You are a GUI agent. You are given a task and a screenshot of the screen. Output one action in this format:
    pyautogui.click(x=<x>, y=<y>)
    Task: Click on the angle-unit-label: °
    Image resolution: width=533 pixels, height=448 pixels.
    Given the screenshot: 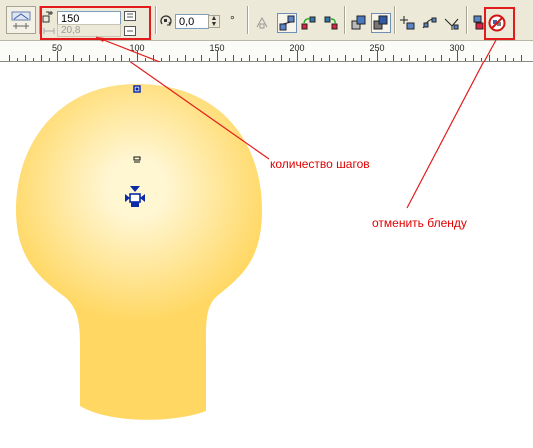 What is the action you would take?
    pyautogui.click(x=232, y=20)
    